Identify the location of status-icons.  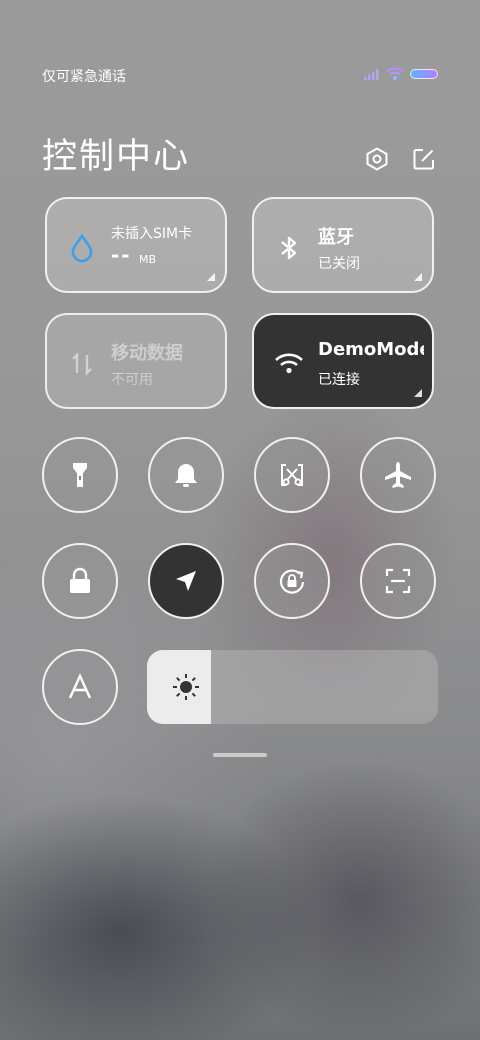
(401, 74).